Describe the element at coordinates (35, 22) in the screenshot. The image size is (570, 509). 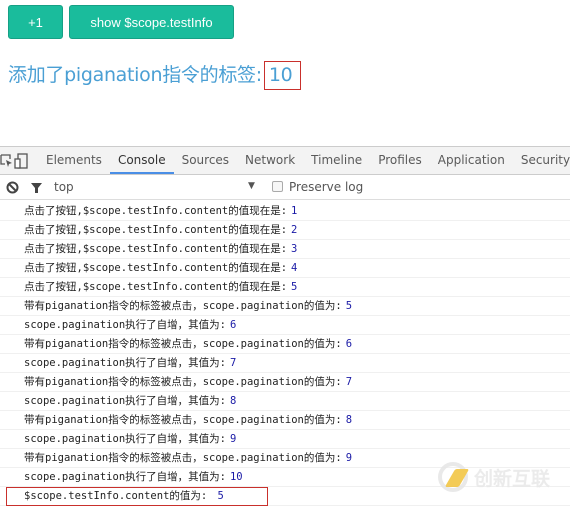
I see `plus-one-button: +1` at that location.